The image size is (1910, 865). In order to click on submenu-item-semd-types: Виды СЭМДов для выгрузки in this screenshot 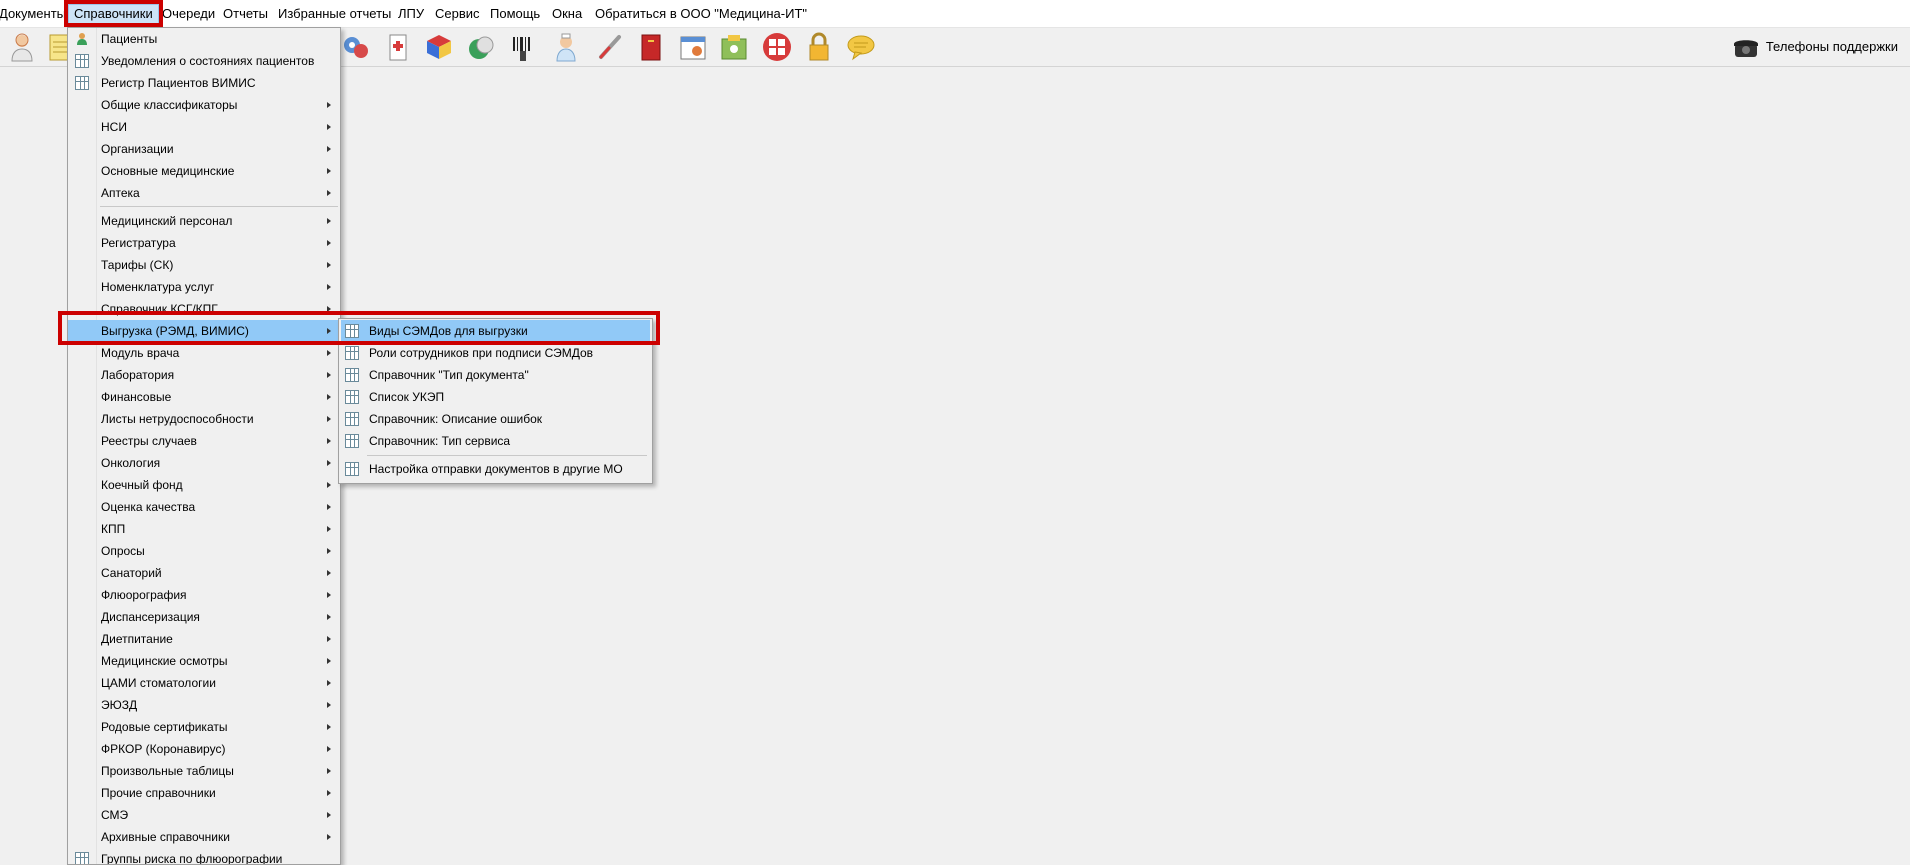, I will do `click(495, 331)`.